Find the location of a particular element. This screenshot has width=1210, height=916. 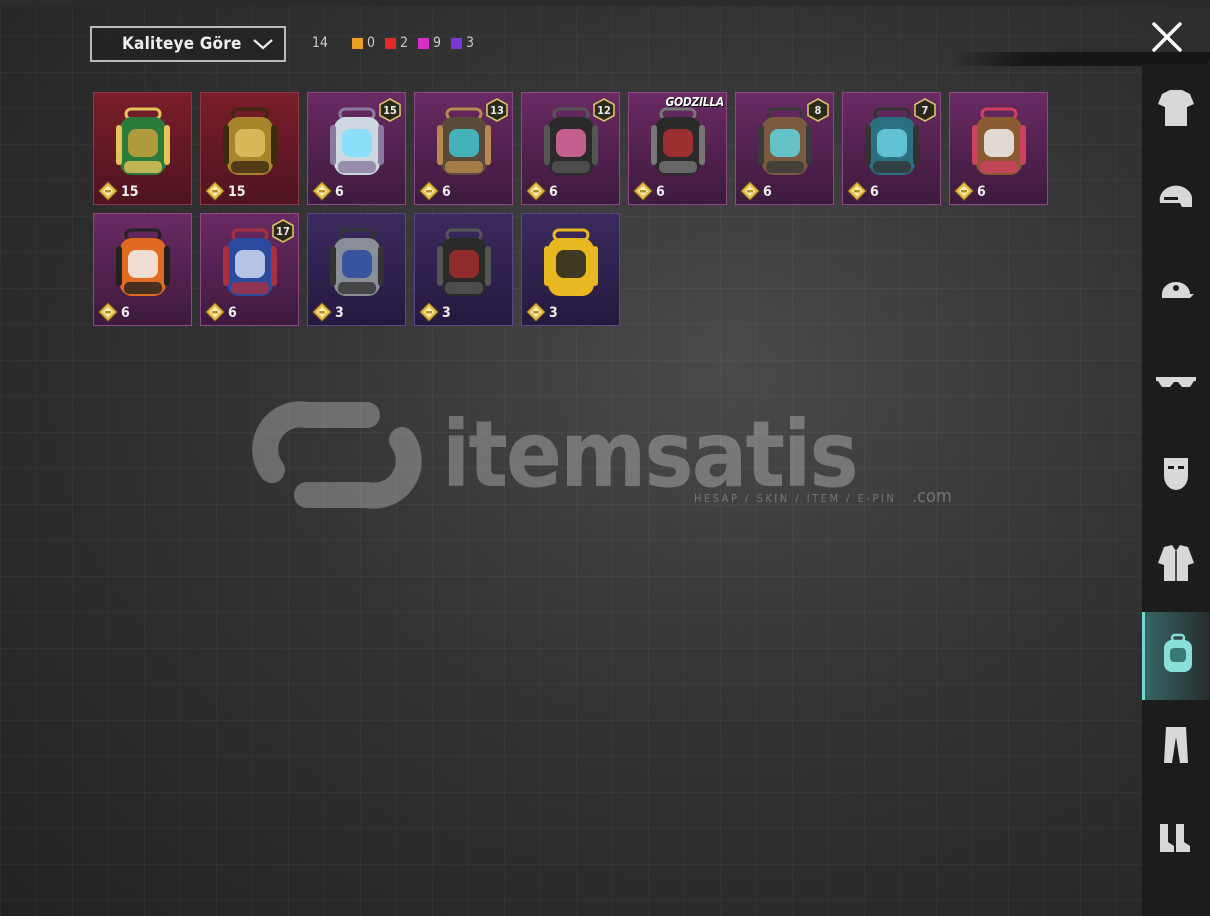

level-badge-text: 17 is located at coordinates (283, 231).